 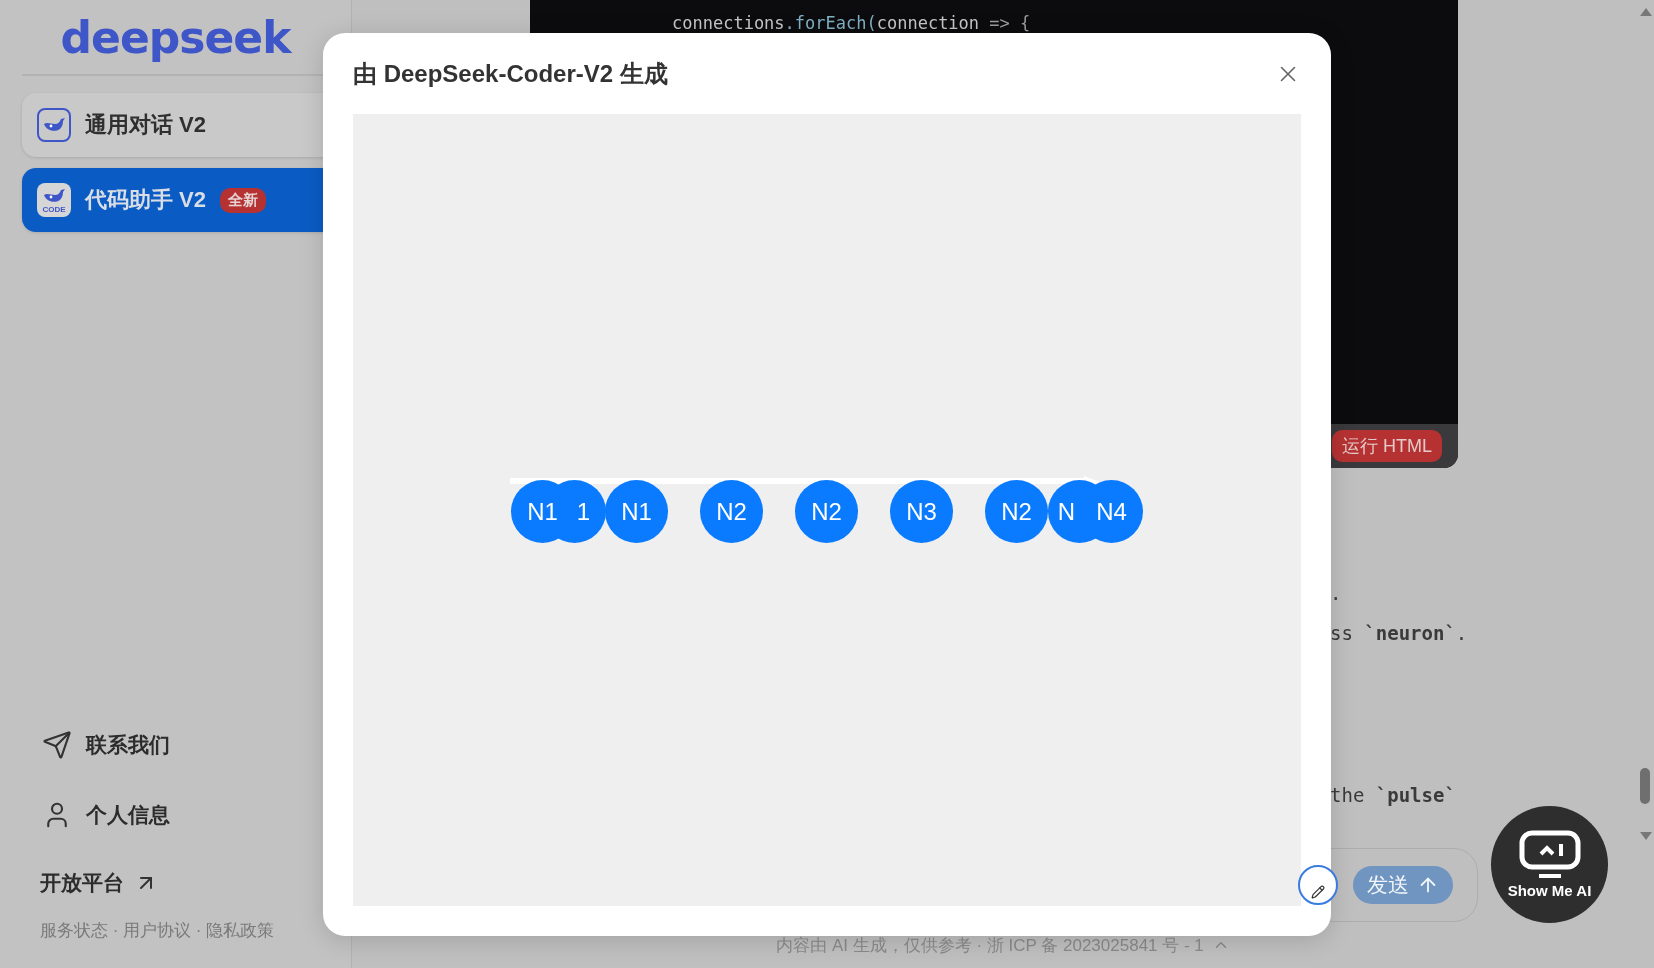 I want to click on model-label: 代码助手 V2, so click(x=146, y=200).